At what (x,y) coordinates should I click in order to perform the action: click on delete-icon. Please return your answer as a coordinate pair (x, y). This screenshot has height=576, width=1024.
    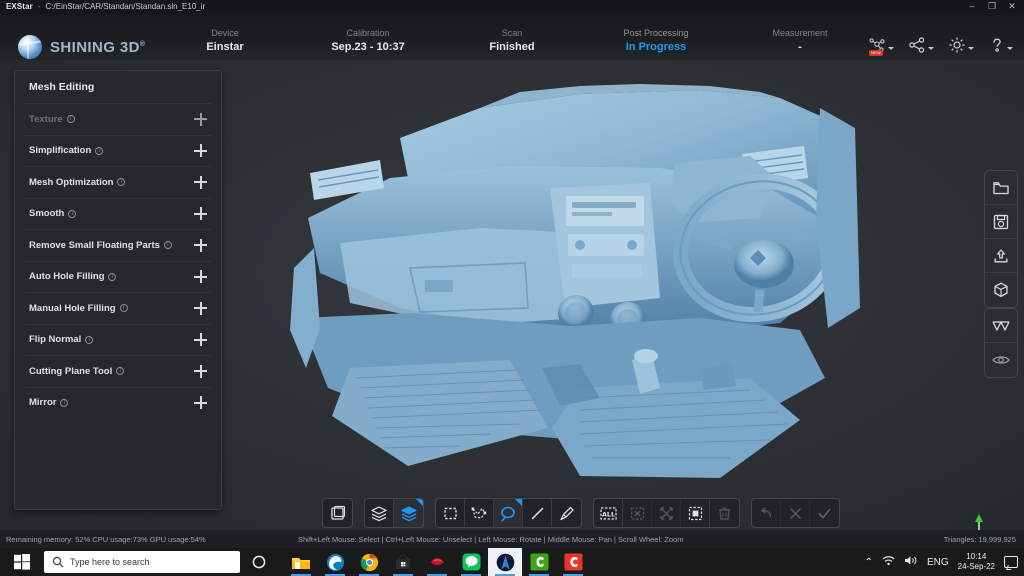
    Looking at the image, I should click on (724, 513).